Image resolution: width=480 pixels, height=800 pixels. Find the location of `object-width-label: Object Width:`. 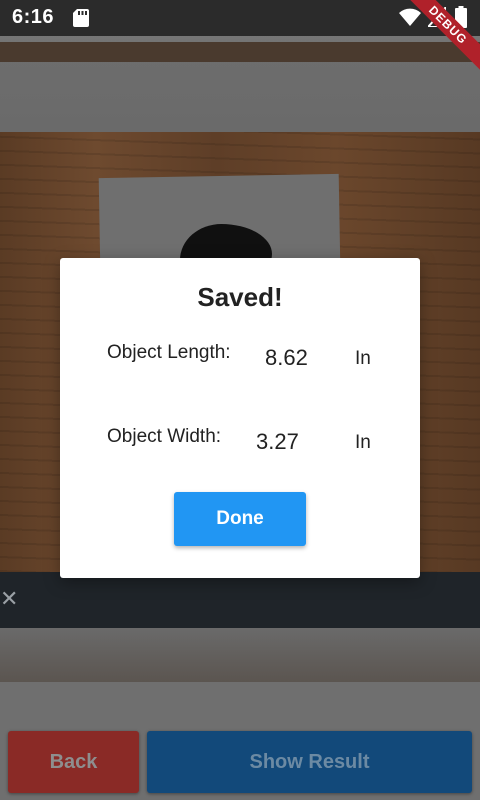

object-width-label: Object Width: is located at coordinates (164, 436).